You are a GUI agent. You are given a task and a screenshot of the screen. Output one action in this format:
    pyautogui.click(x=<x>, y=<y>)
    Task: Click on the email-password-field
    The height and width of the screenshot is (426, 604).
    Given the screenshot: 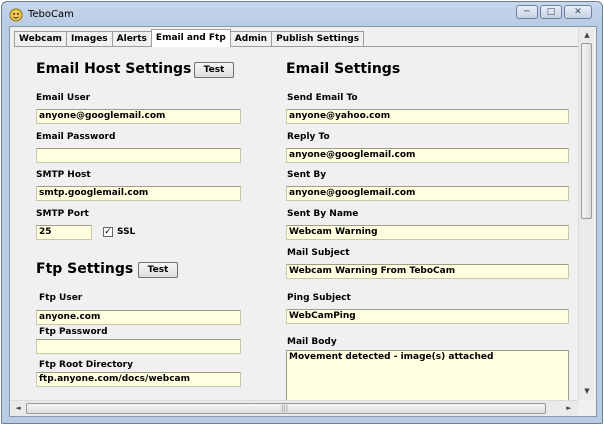 What is the action you would take?
    pyautogui.click(x=138, y=155)
    